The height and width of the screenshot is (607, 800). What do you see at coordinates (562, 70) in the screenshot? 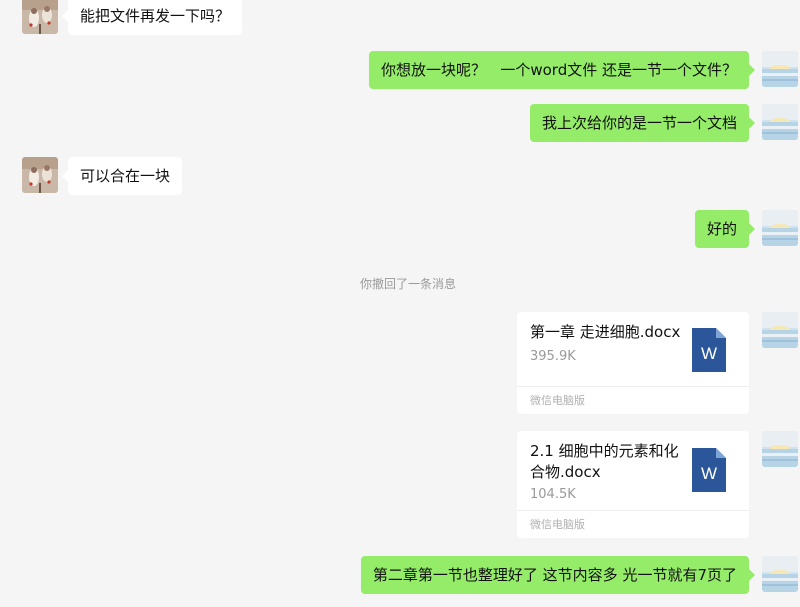
I see `outgoing-message: 你想放一块呢？ 一个word文件 还是一节一个文件？` at bounding box center [562, 70].